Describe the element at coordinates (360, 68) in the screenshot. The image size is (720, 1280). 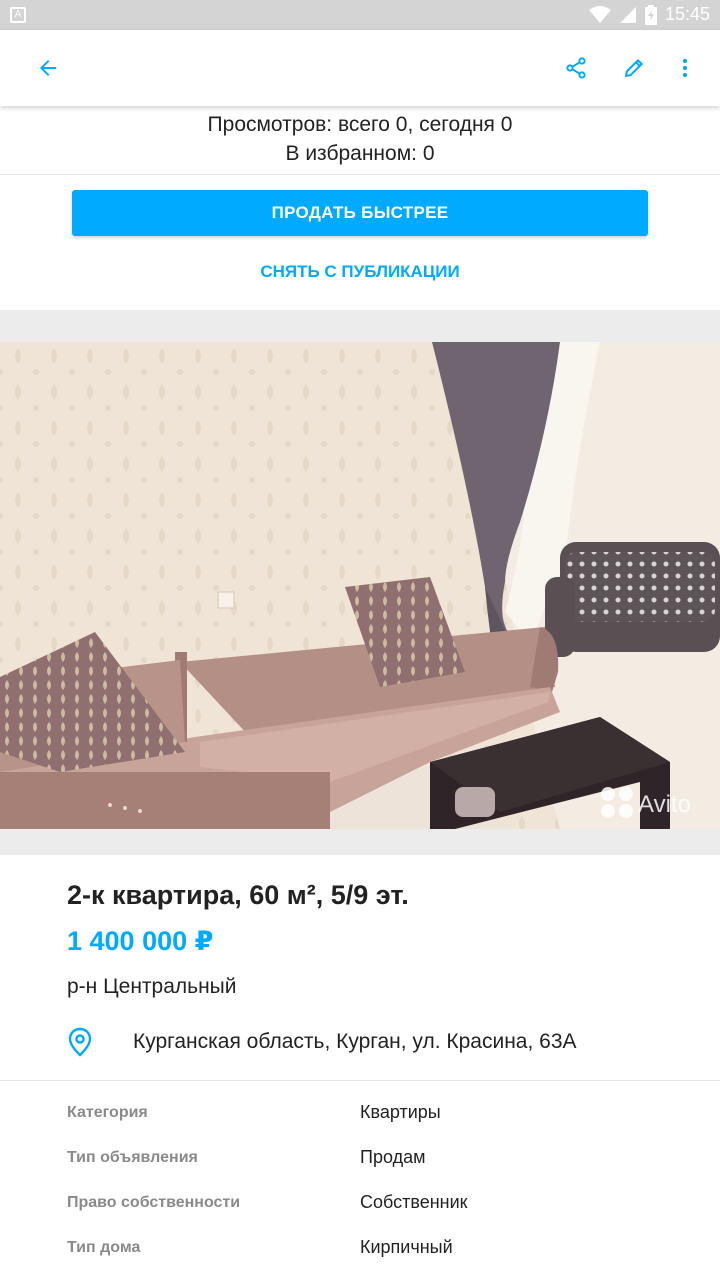
I see `app-bar` at that location.